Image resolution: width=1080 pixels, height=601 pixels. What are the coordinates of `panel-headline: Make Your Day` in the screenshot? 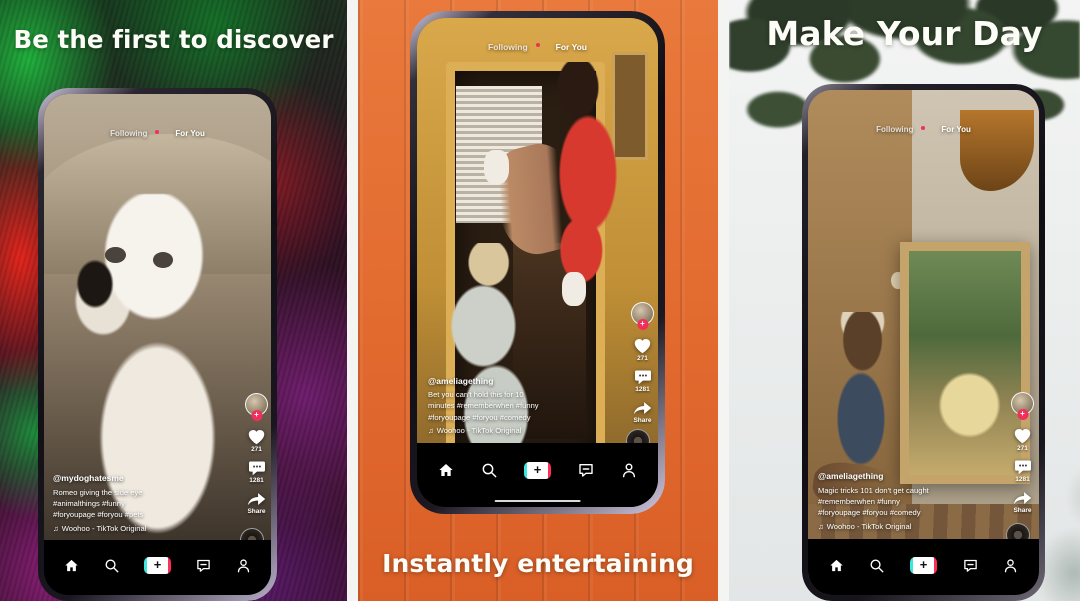 It's located at (904, 33).